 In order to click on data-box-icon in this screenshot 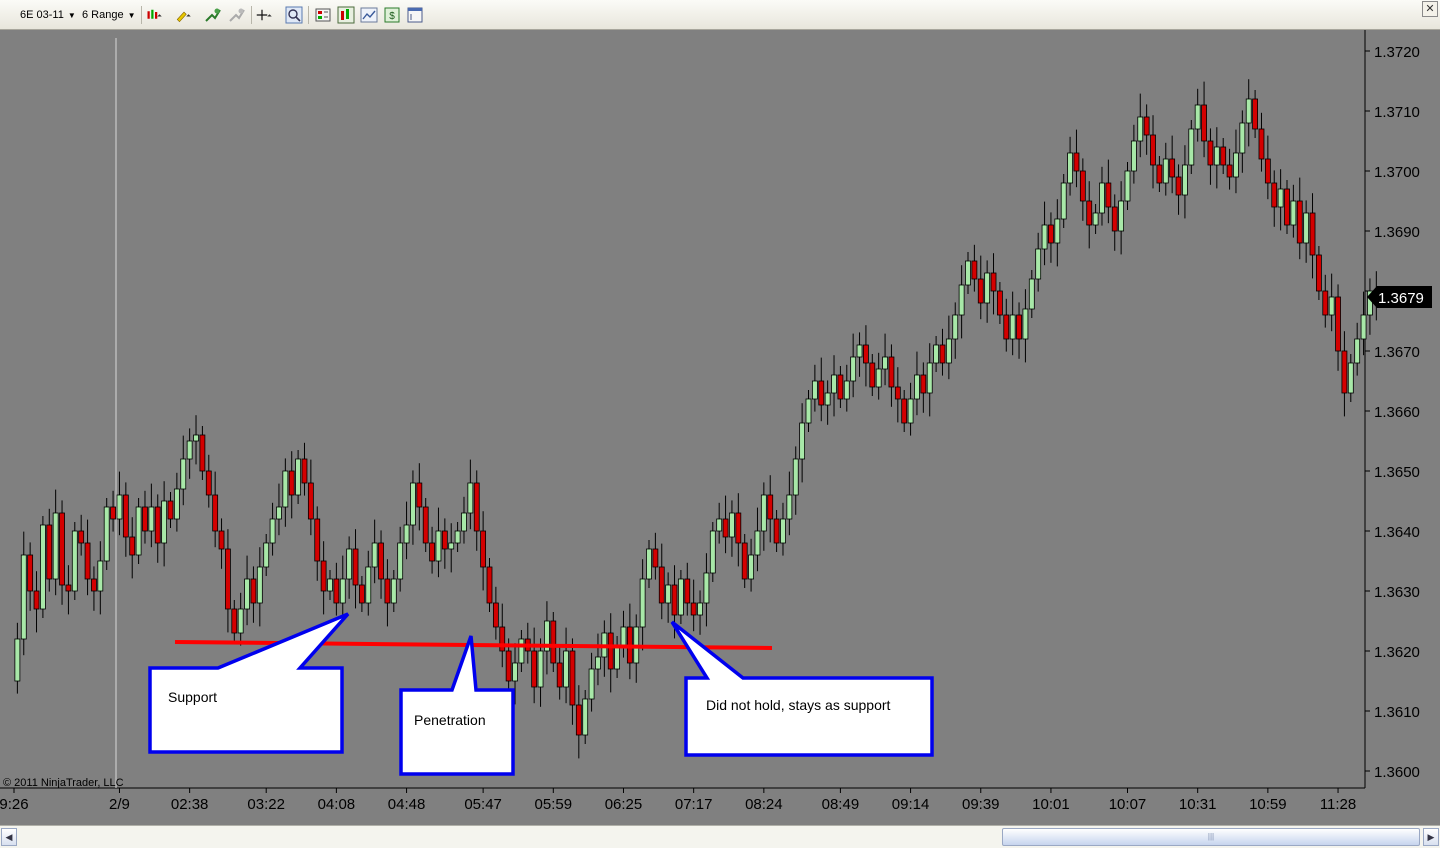, I will do `click(323, 15)`.